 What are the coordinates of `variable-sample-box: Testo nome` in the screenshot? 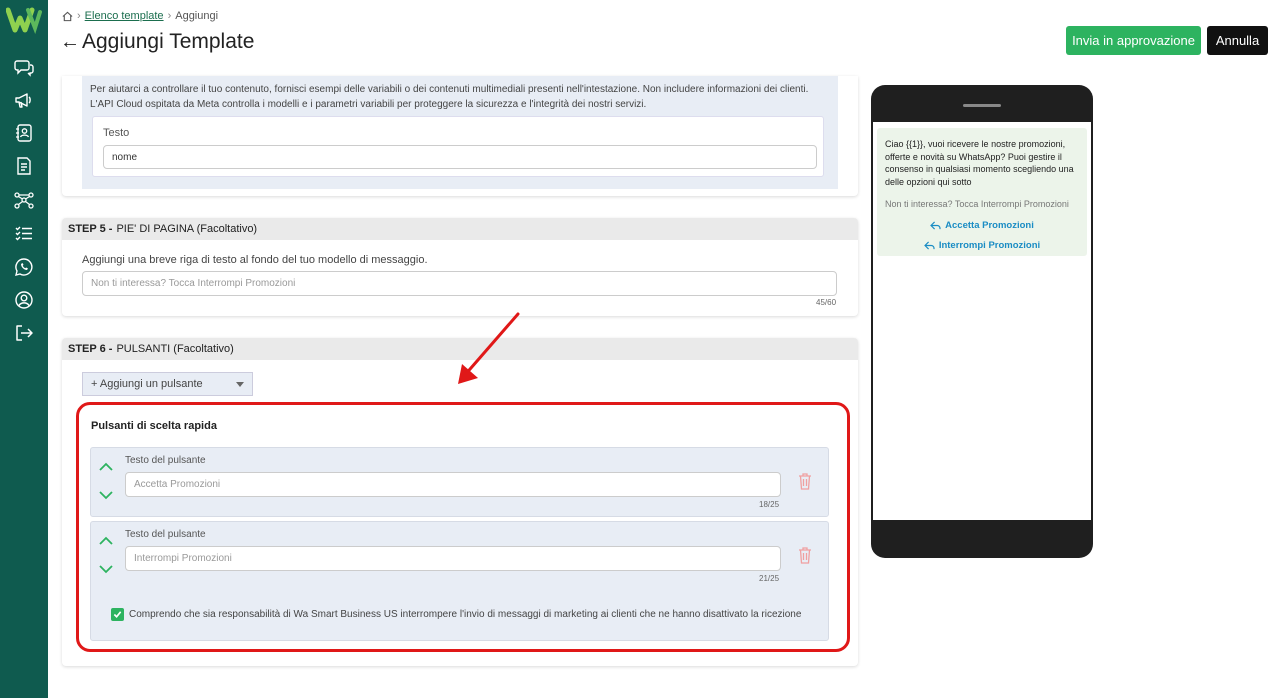 It's located at (458, 146).